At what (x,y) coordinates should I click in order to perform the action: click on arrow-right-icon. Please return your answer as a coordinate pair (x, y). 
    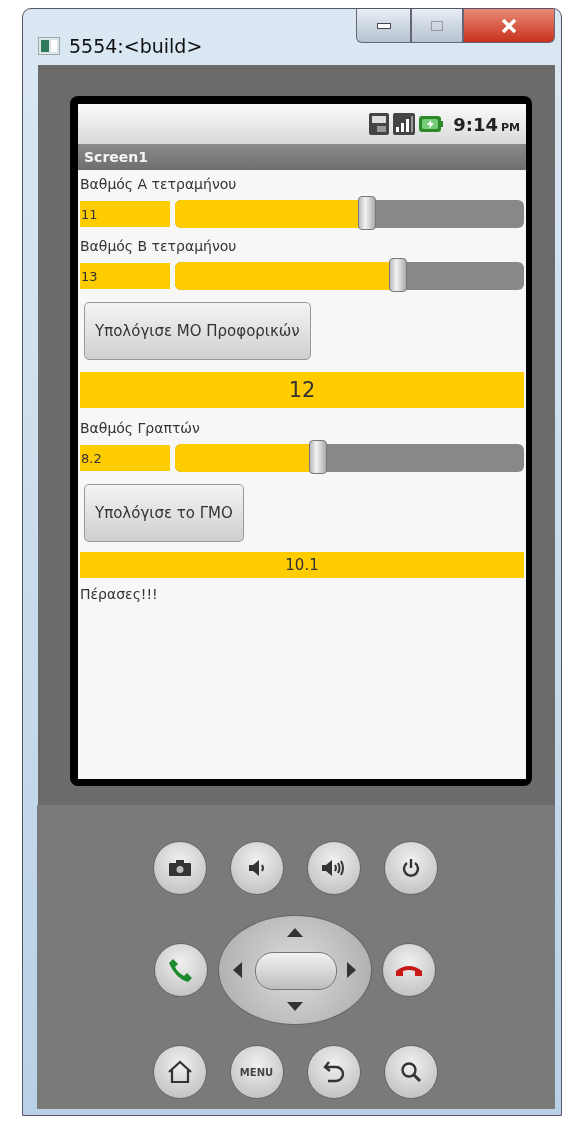
    Looking at the image, I should click on (351, 970).